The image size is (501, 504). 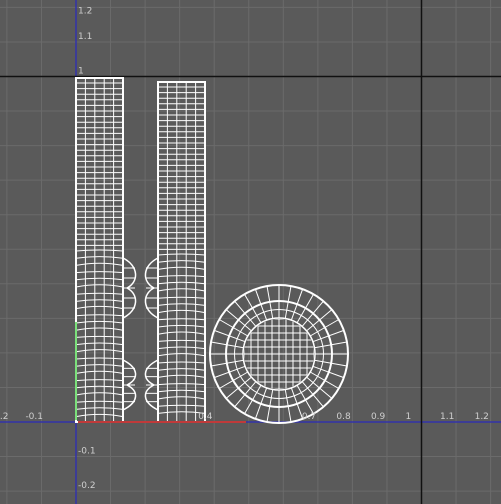 I want to click on v-tick-label: 1, so click(x=81, y=72).